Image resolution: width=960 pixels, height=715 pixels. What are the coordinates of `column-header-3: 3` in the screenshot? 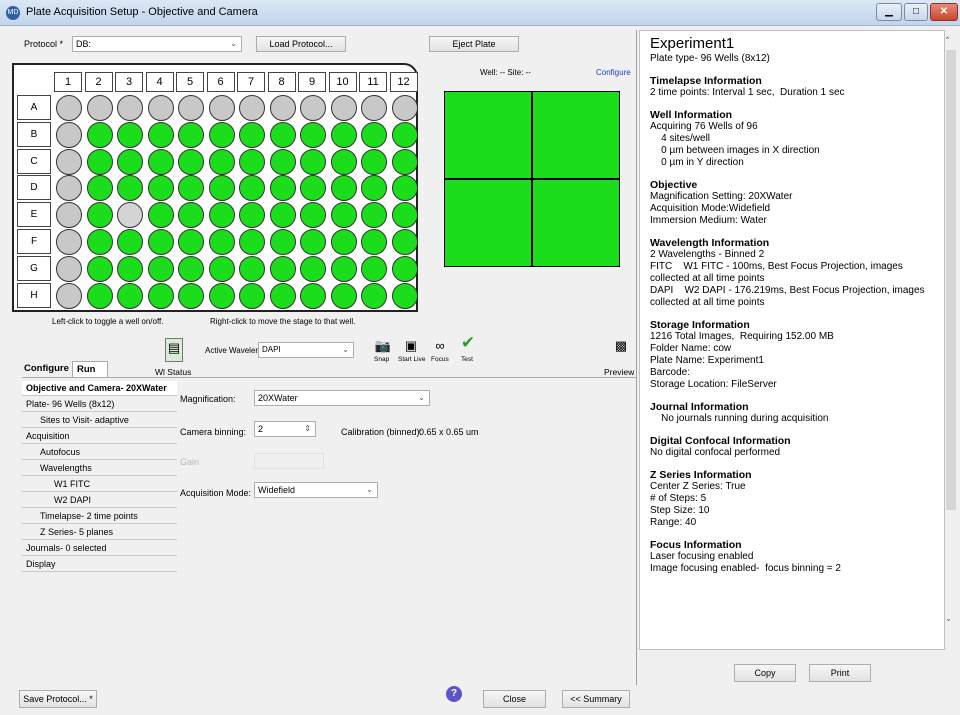 It's located at (129, 82).